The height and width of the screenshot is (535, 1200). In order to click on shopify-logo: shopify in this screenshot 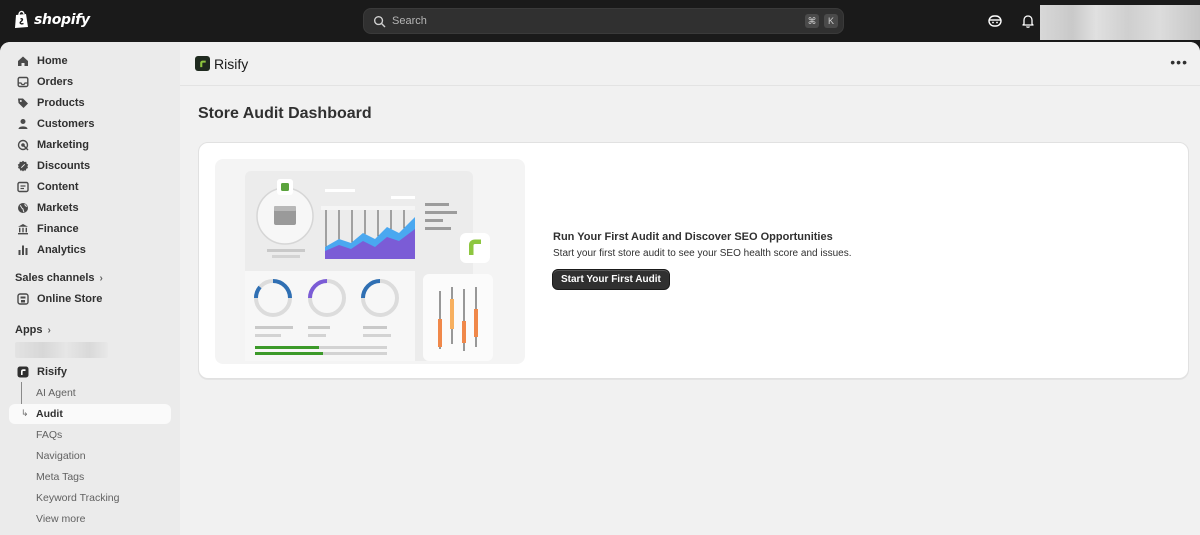, I will do `click(52, 19)`.